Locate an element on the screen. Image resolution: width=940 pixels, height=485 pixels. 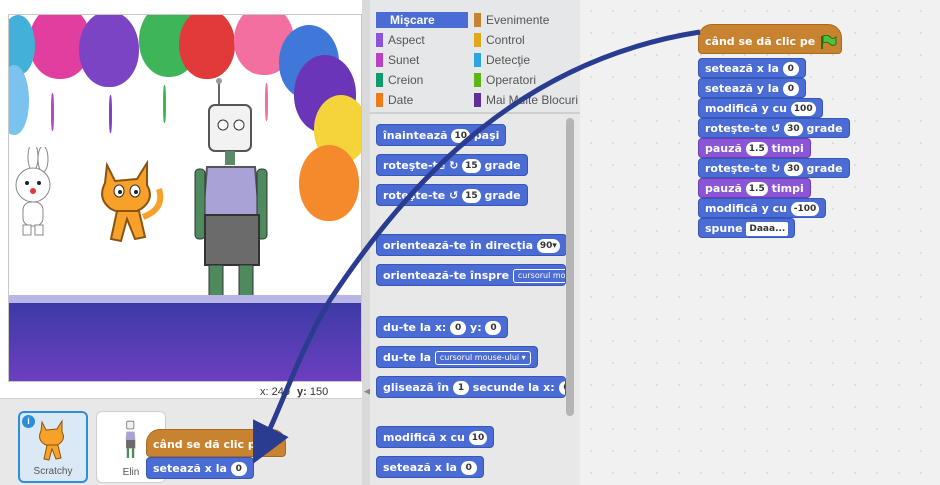
palette-goto-block: du-te la cursorul mouse-ului ▾ is located at coordinates (457, 357).